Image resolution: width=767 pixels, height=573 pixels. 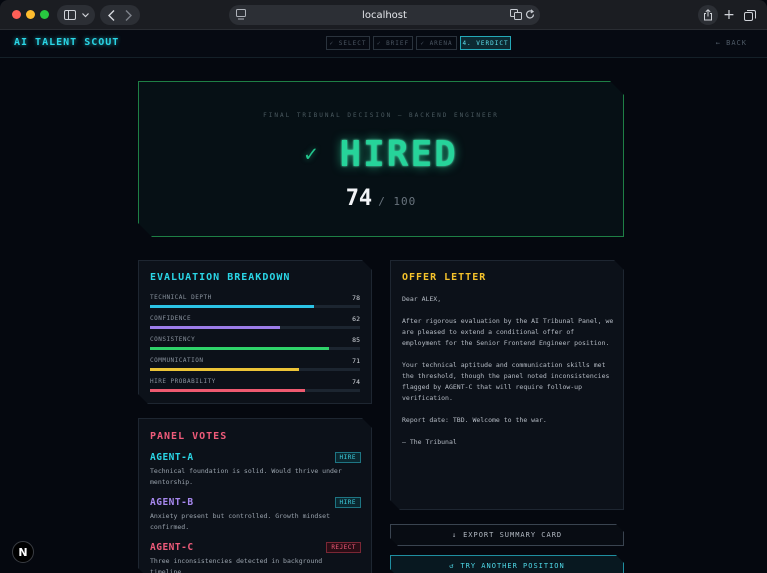 I want to click on step-verdict: 4. VERDICT, so click(x=485, y=43).